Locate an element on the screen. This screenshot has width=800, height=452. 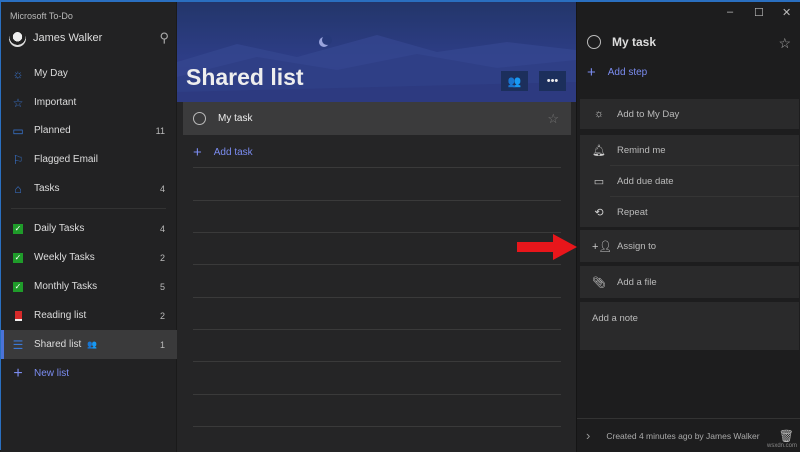
reminders-card: 🔔︎ Remind me ▭ Add due date ⟲ Repeat is located at coordinates (689, 181).